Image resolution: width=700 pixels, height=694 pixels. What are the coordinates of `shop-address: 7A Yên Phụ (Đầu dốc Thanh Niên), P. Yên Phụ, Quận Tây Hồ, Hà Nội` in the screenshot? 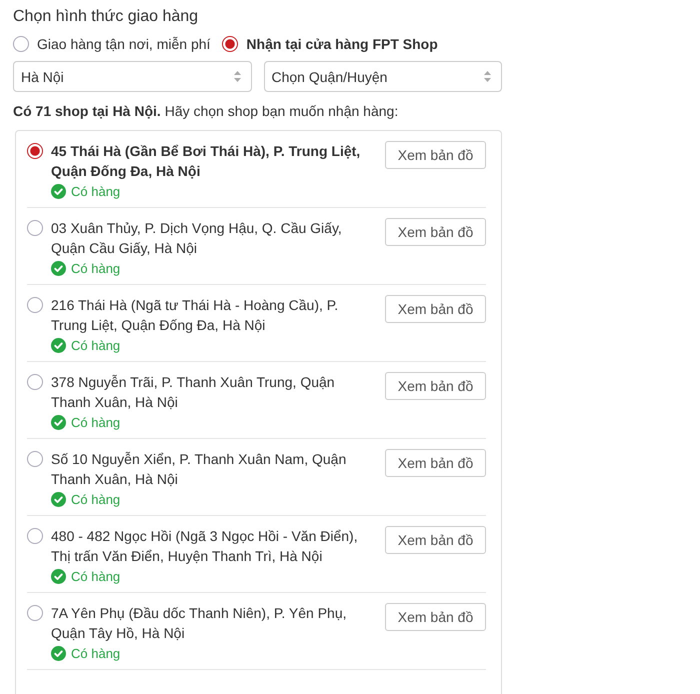 It's located at (199, 623).